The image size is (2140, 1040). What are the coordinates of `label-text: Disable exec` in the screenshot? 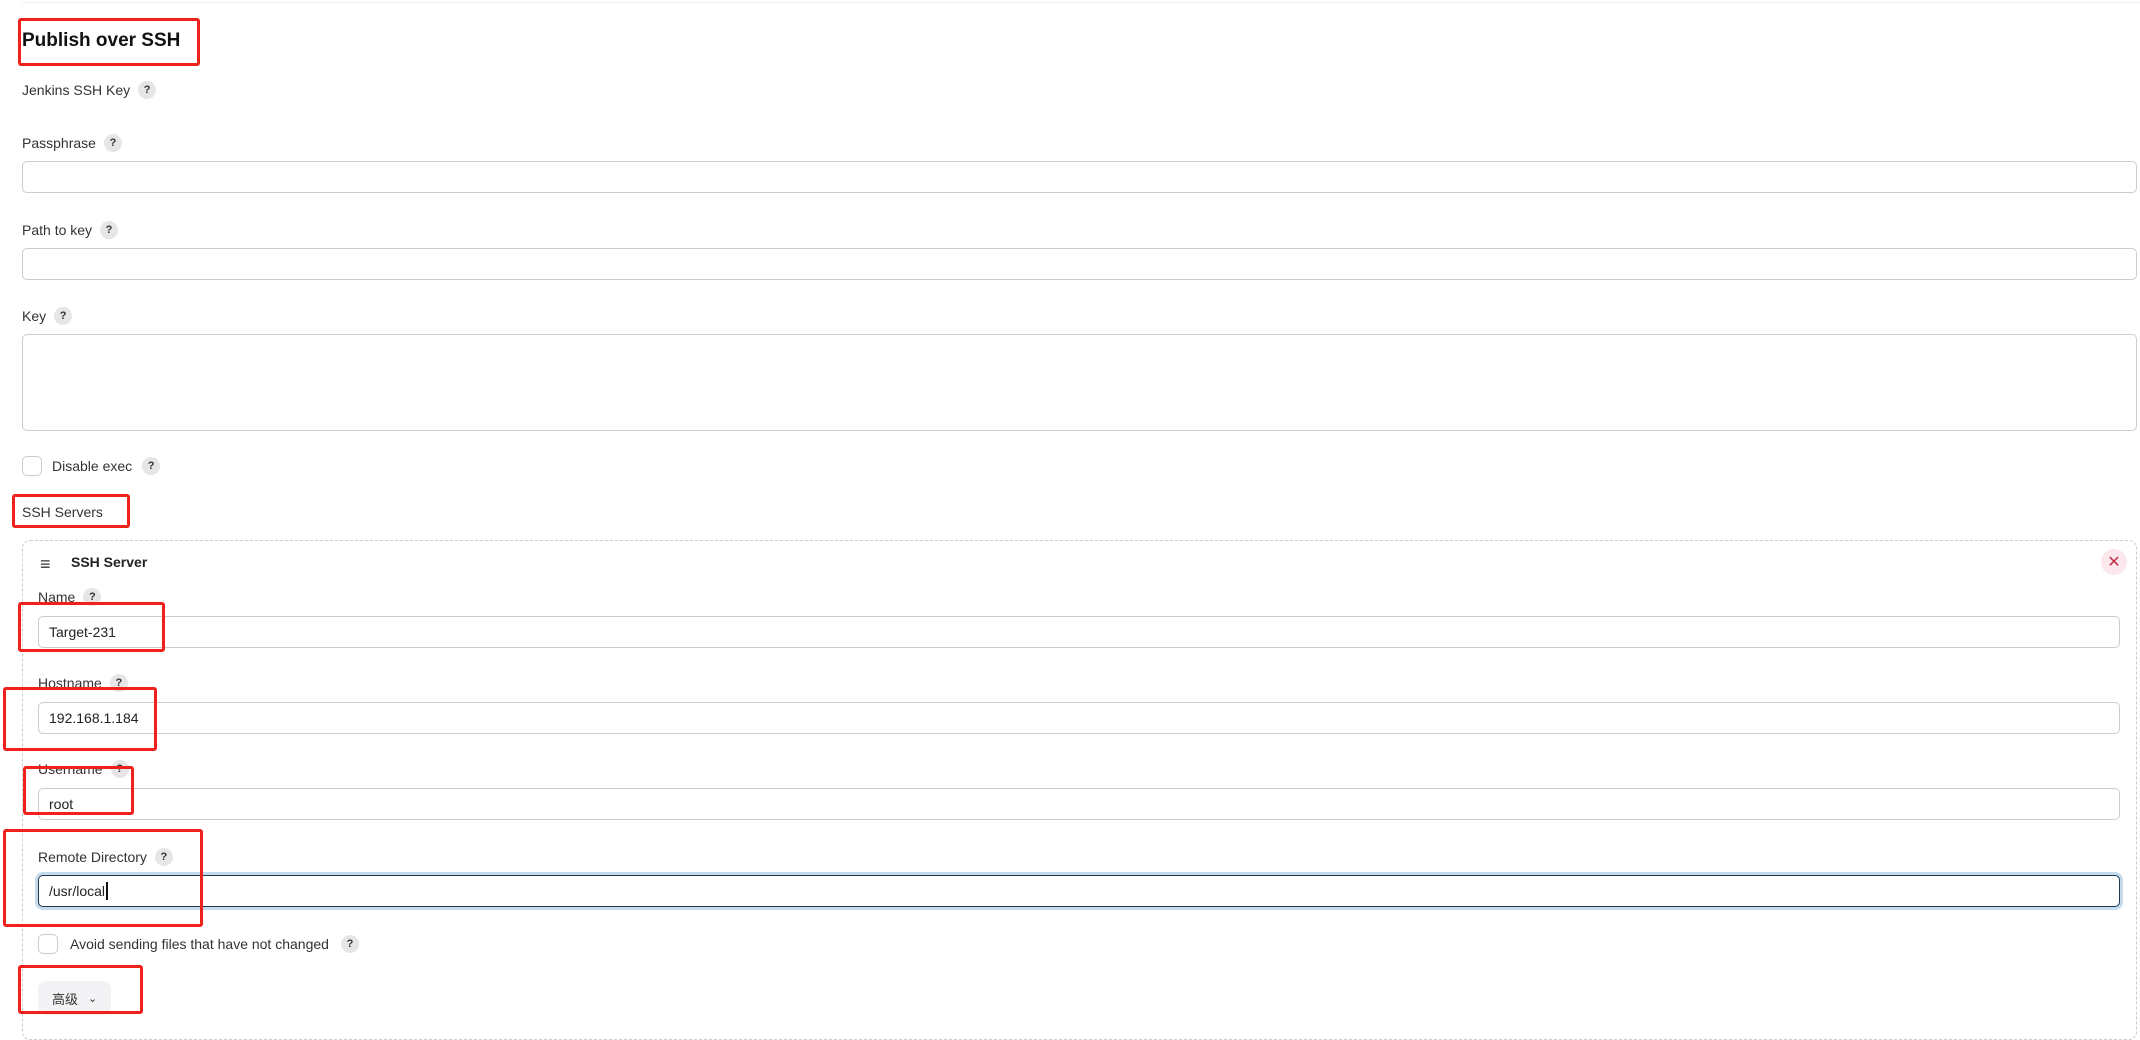 It's located at (92, 466).